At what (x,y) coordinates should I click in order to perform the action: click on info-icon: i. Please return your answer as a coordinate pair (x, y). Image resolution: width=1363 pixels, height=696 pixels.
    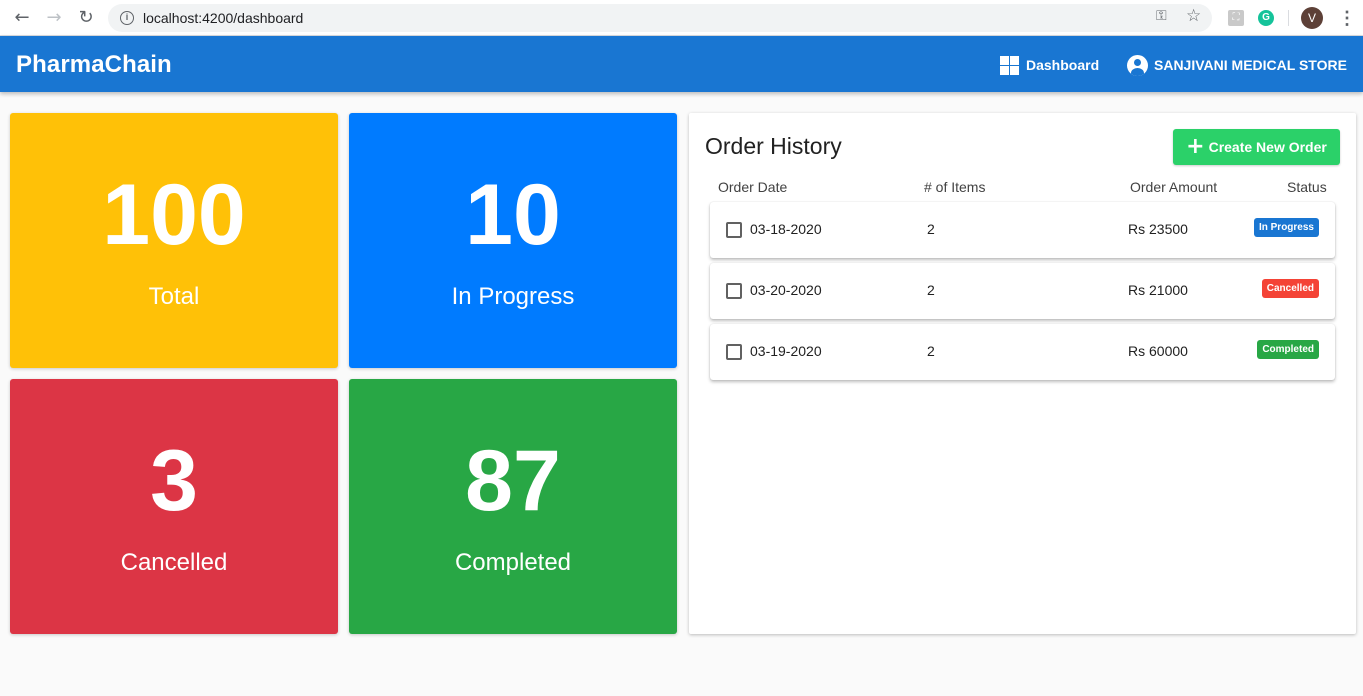
    Looking at the image, I should click on (127, 18).